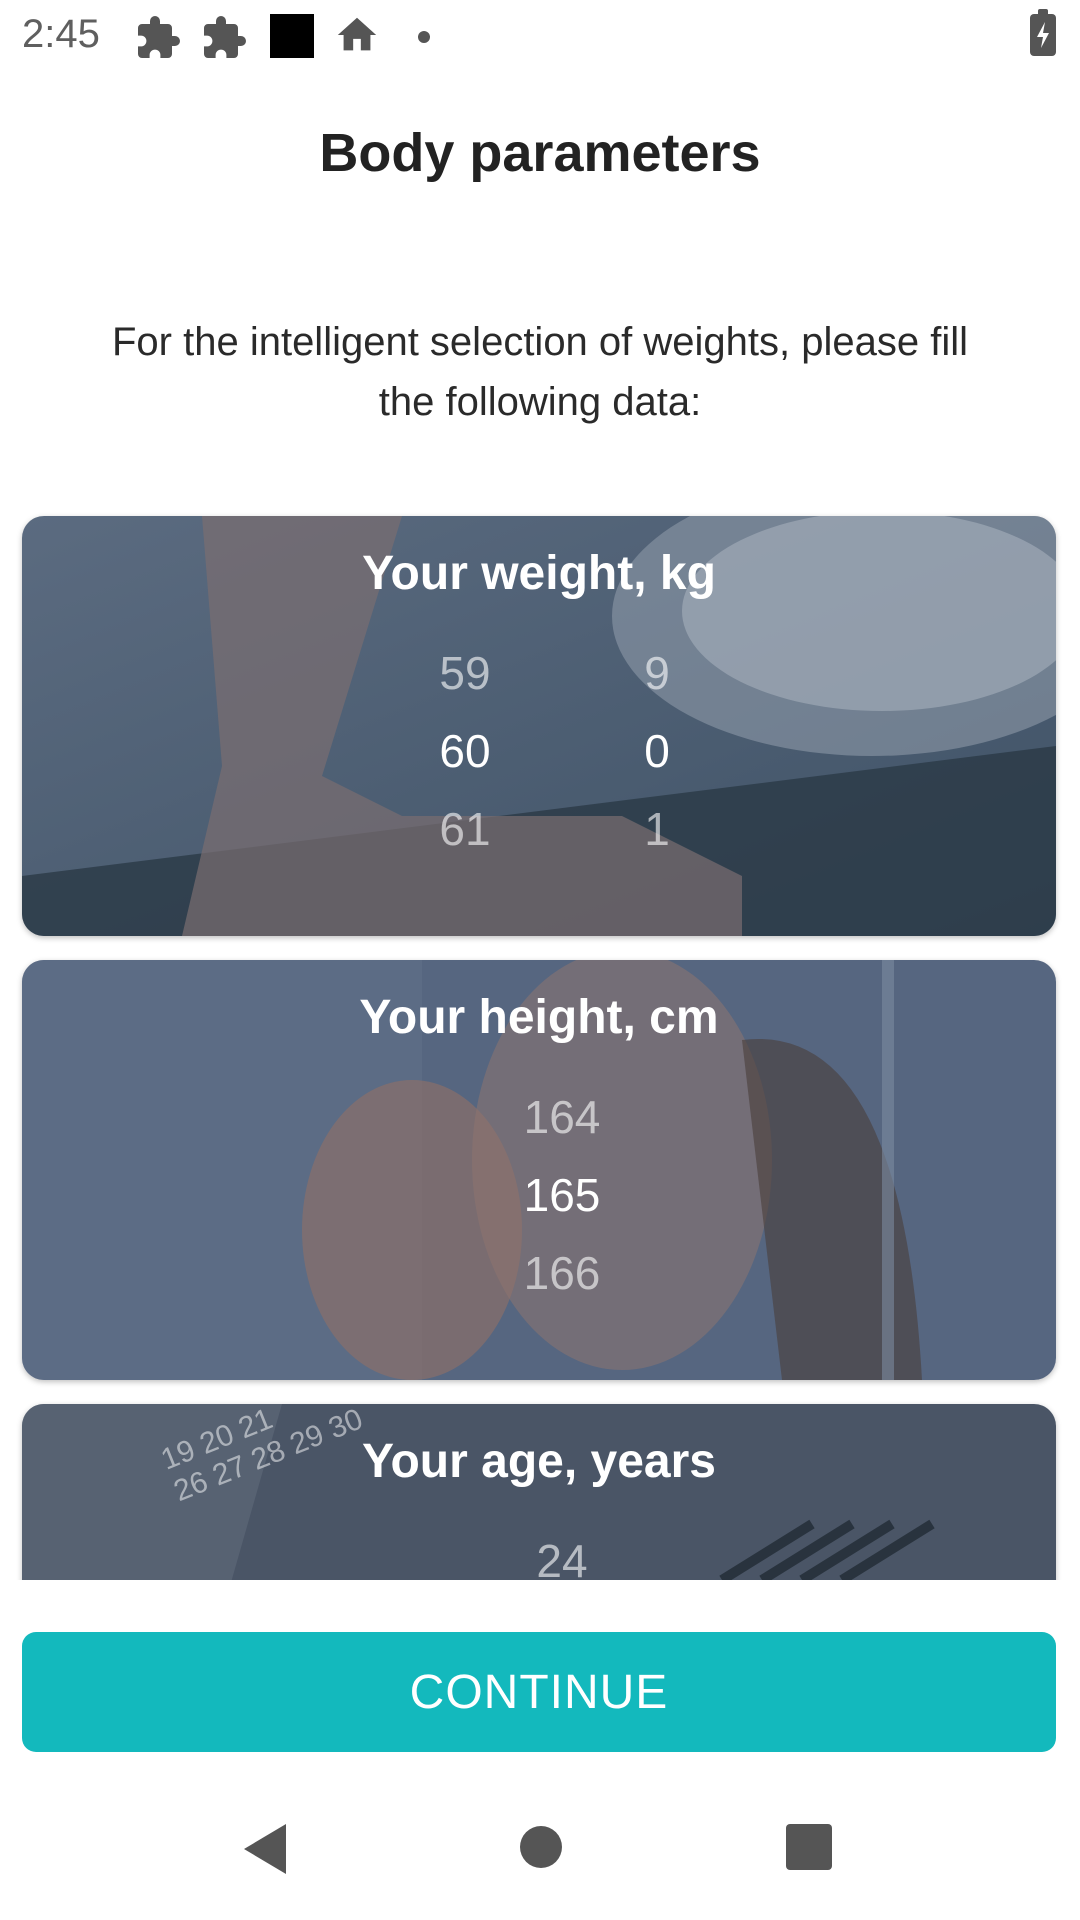  Describe the element at coordinates (539, 1692) in the screenshot. I see `continue-button: CONTINUE` at that location.